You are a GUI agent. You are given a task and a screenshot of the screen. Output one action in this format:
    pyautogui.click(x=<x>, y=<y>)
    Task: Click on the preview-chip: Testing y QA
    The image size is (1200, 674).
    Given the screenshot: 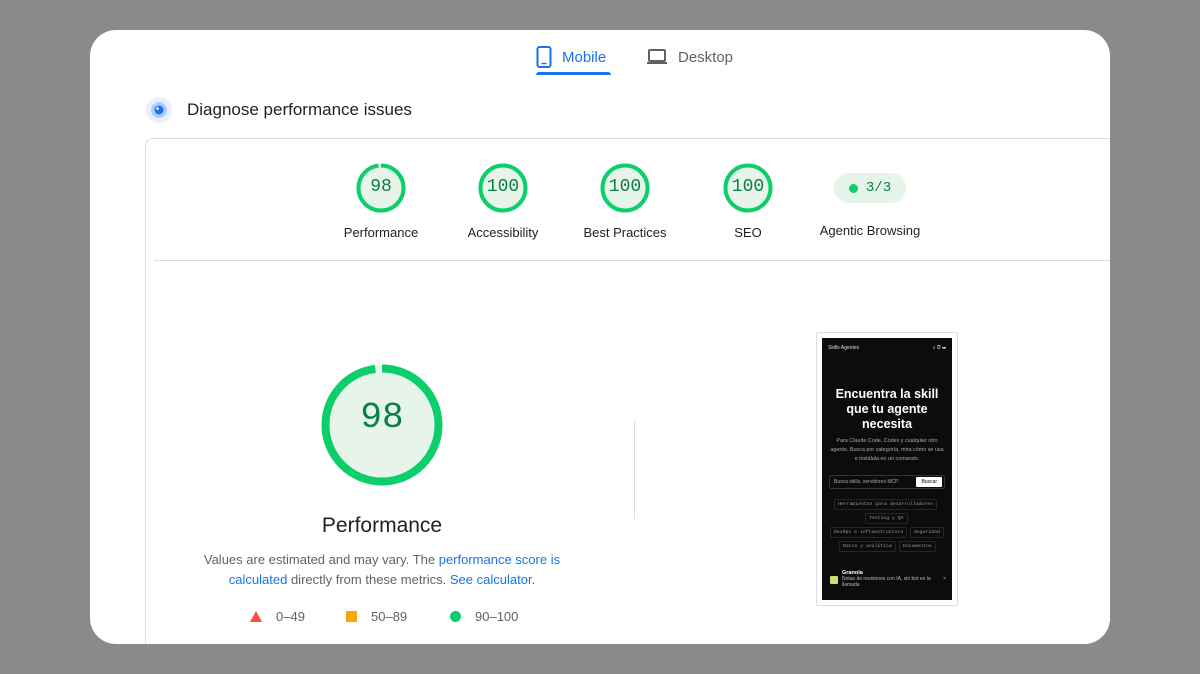 What is the action you would take?
    pyautogui.click(x=886, y=518)
    